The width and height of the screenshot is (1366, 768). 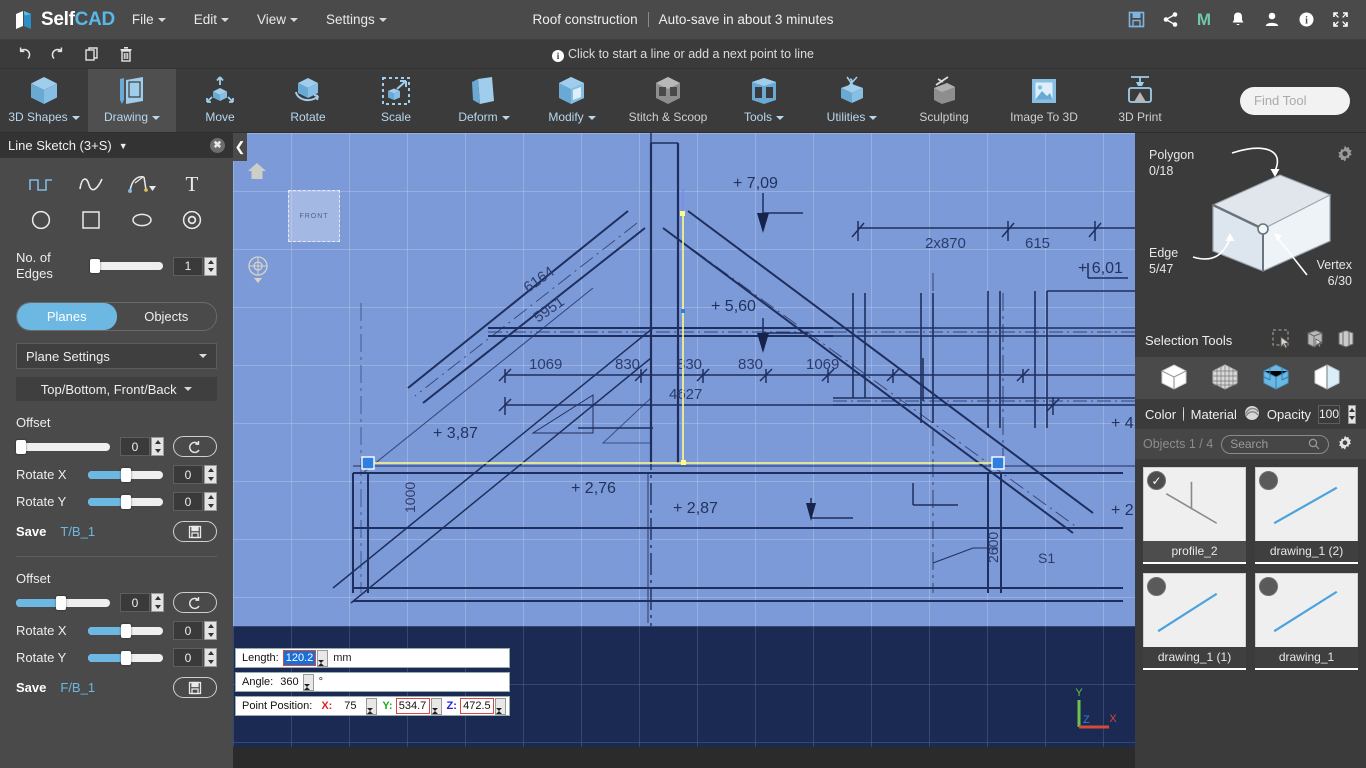 What do you see at coordinates (1352, 414) in the screenshot?
I see `opacity-stepper` at bounding box center [1352, 414].